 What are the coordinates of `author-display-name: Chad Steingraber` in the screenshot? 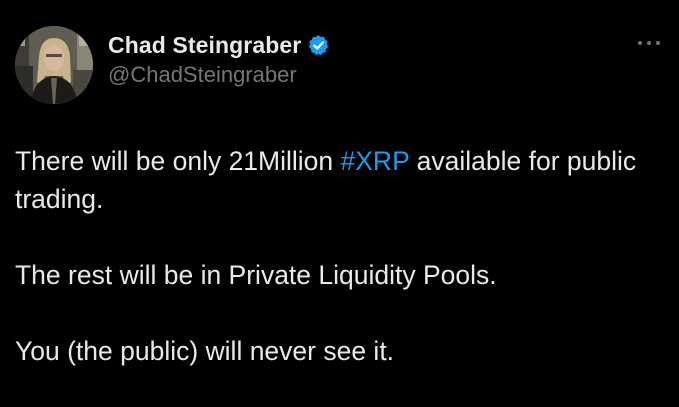 It's located at (204, 45).